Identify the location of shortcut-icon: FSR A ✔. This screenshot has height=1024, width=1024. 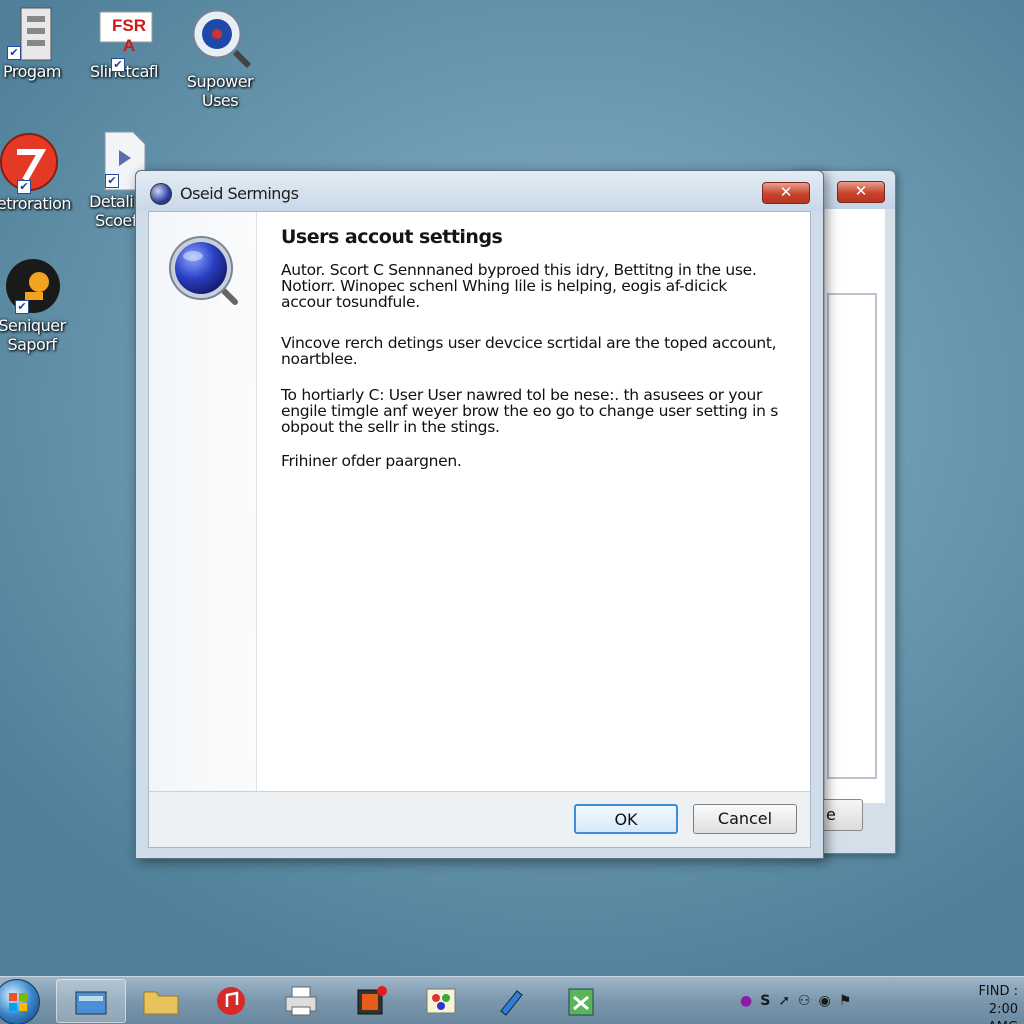
(126, 39).